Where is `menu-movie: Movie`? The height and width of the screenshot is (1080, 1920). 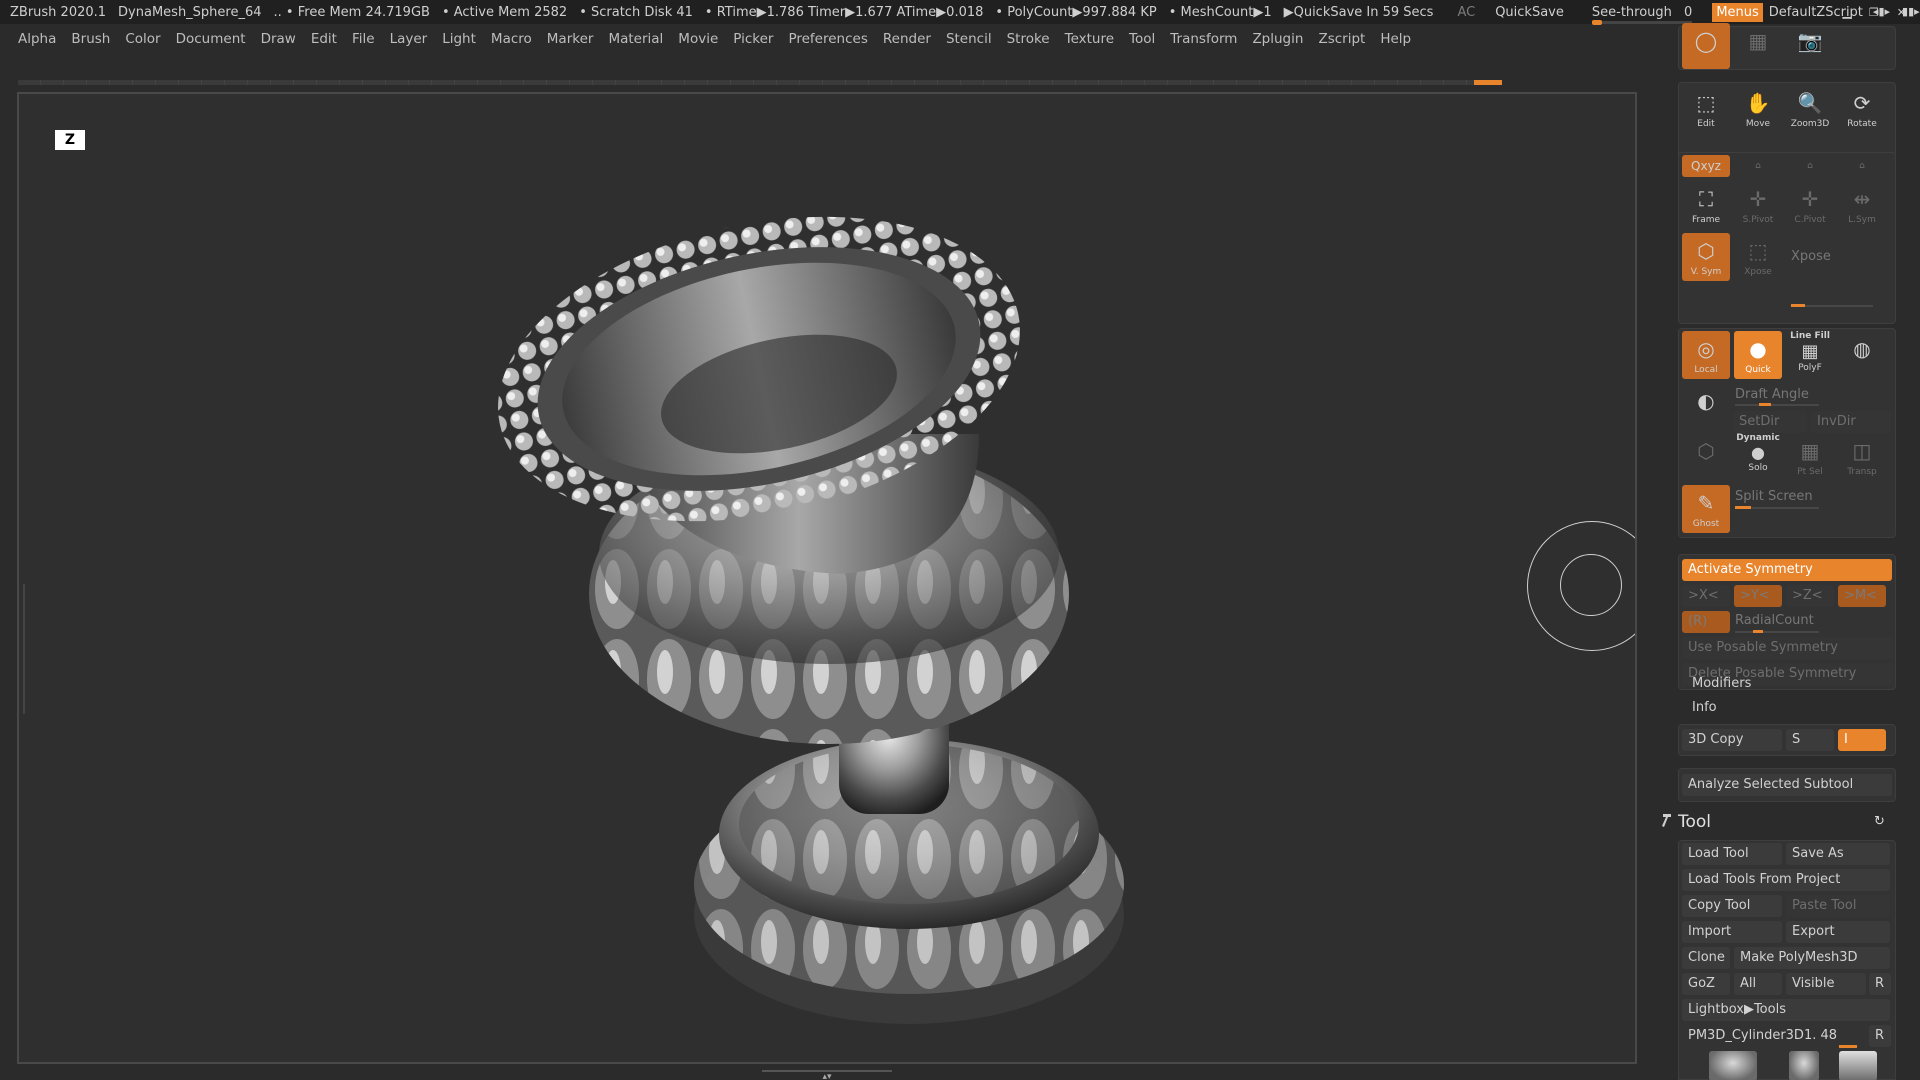 menu-movie: Movie is located at coordinates (698, 39).